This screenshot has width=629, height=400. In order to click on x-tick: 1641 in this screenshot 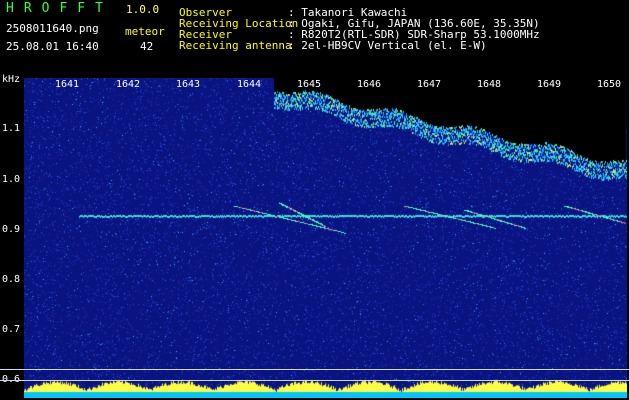, I will do `click(67, 84)`.